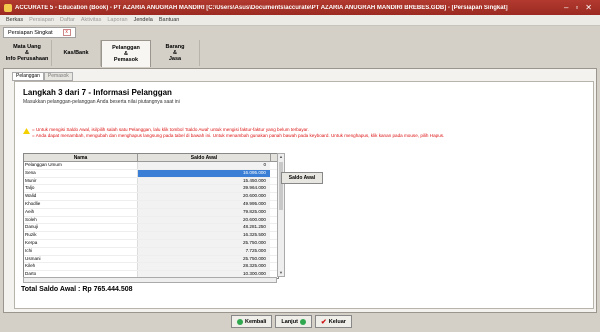 This screenshot has height=332, width=600. I want to click on scroll-thumb, so click(281, 186).